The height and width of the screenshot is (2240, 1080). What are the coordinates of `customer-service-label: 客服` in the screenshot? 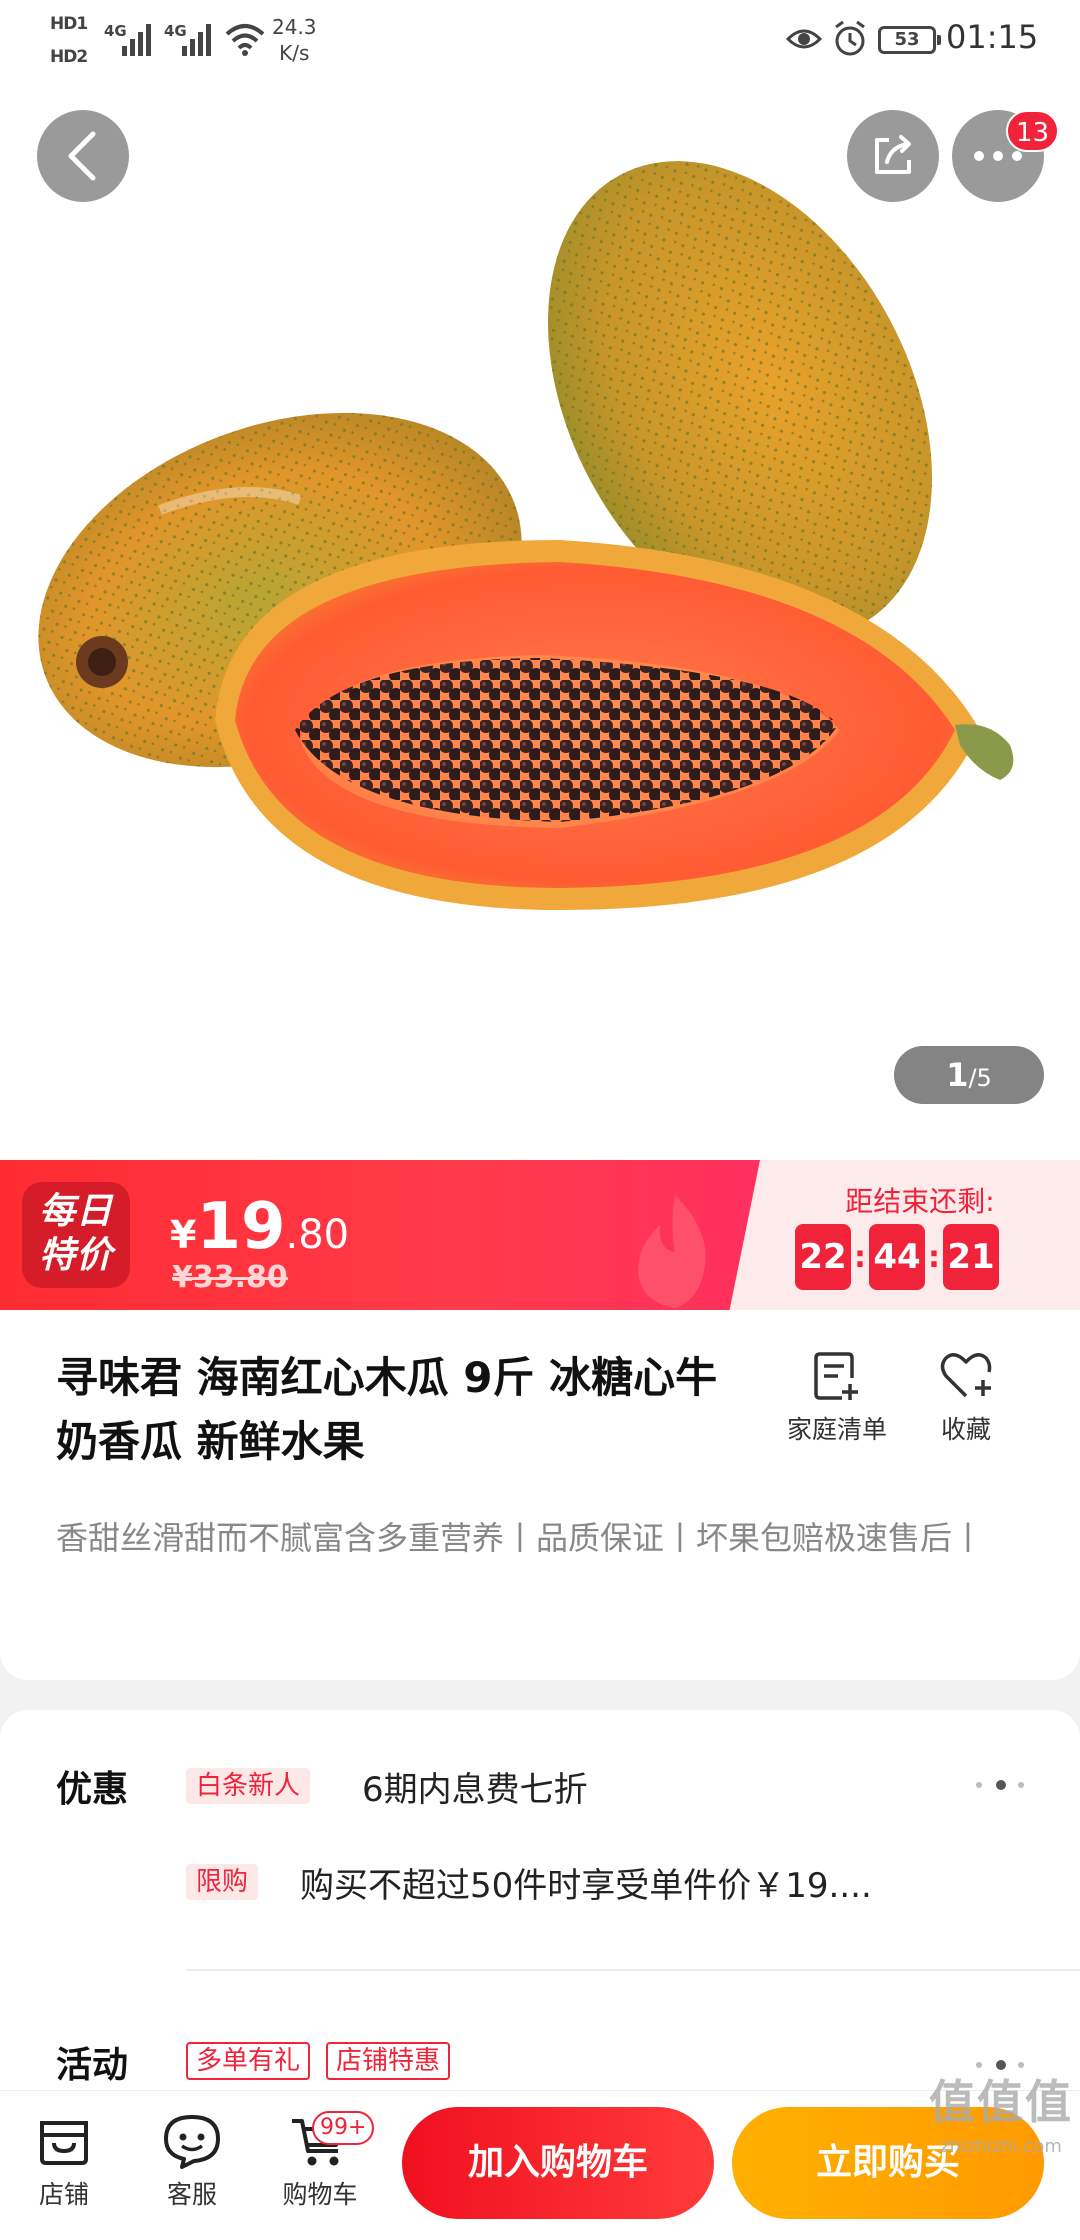 It's located at (191, 2194).